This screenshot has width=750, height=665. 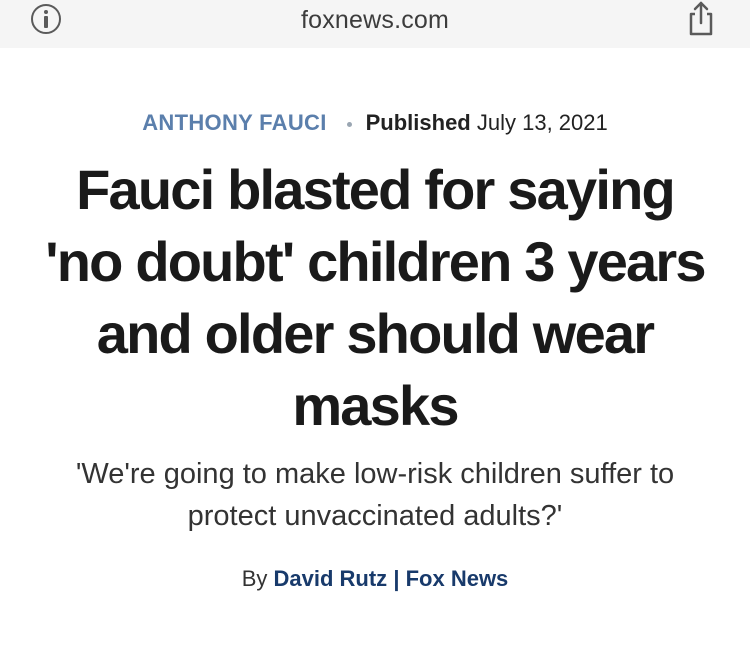 I want to click on article-byline: By David Rutz | Fox News, so click(x=375, y=579).